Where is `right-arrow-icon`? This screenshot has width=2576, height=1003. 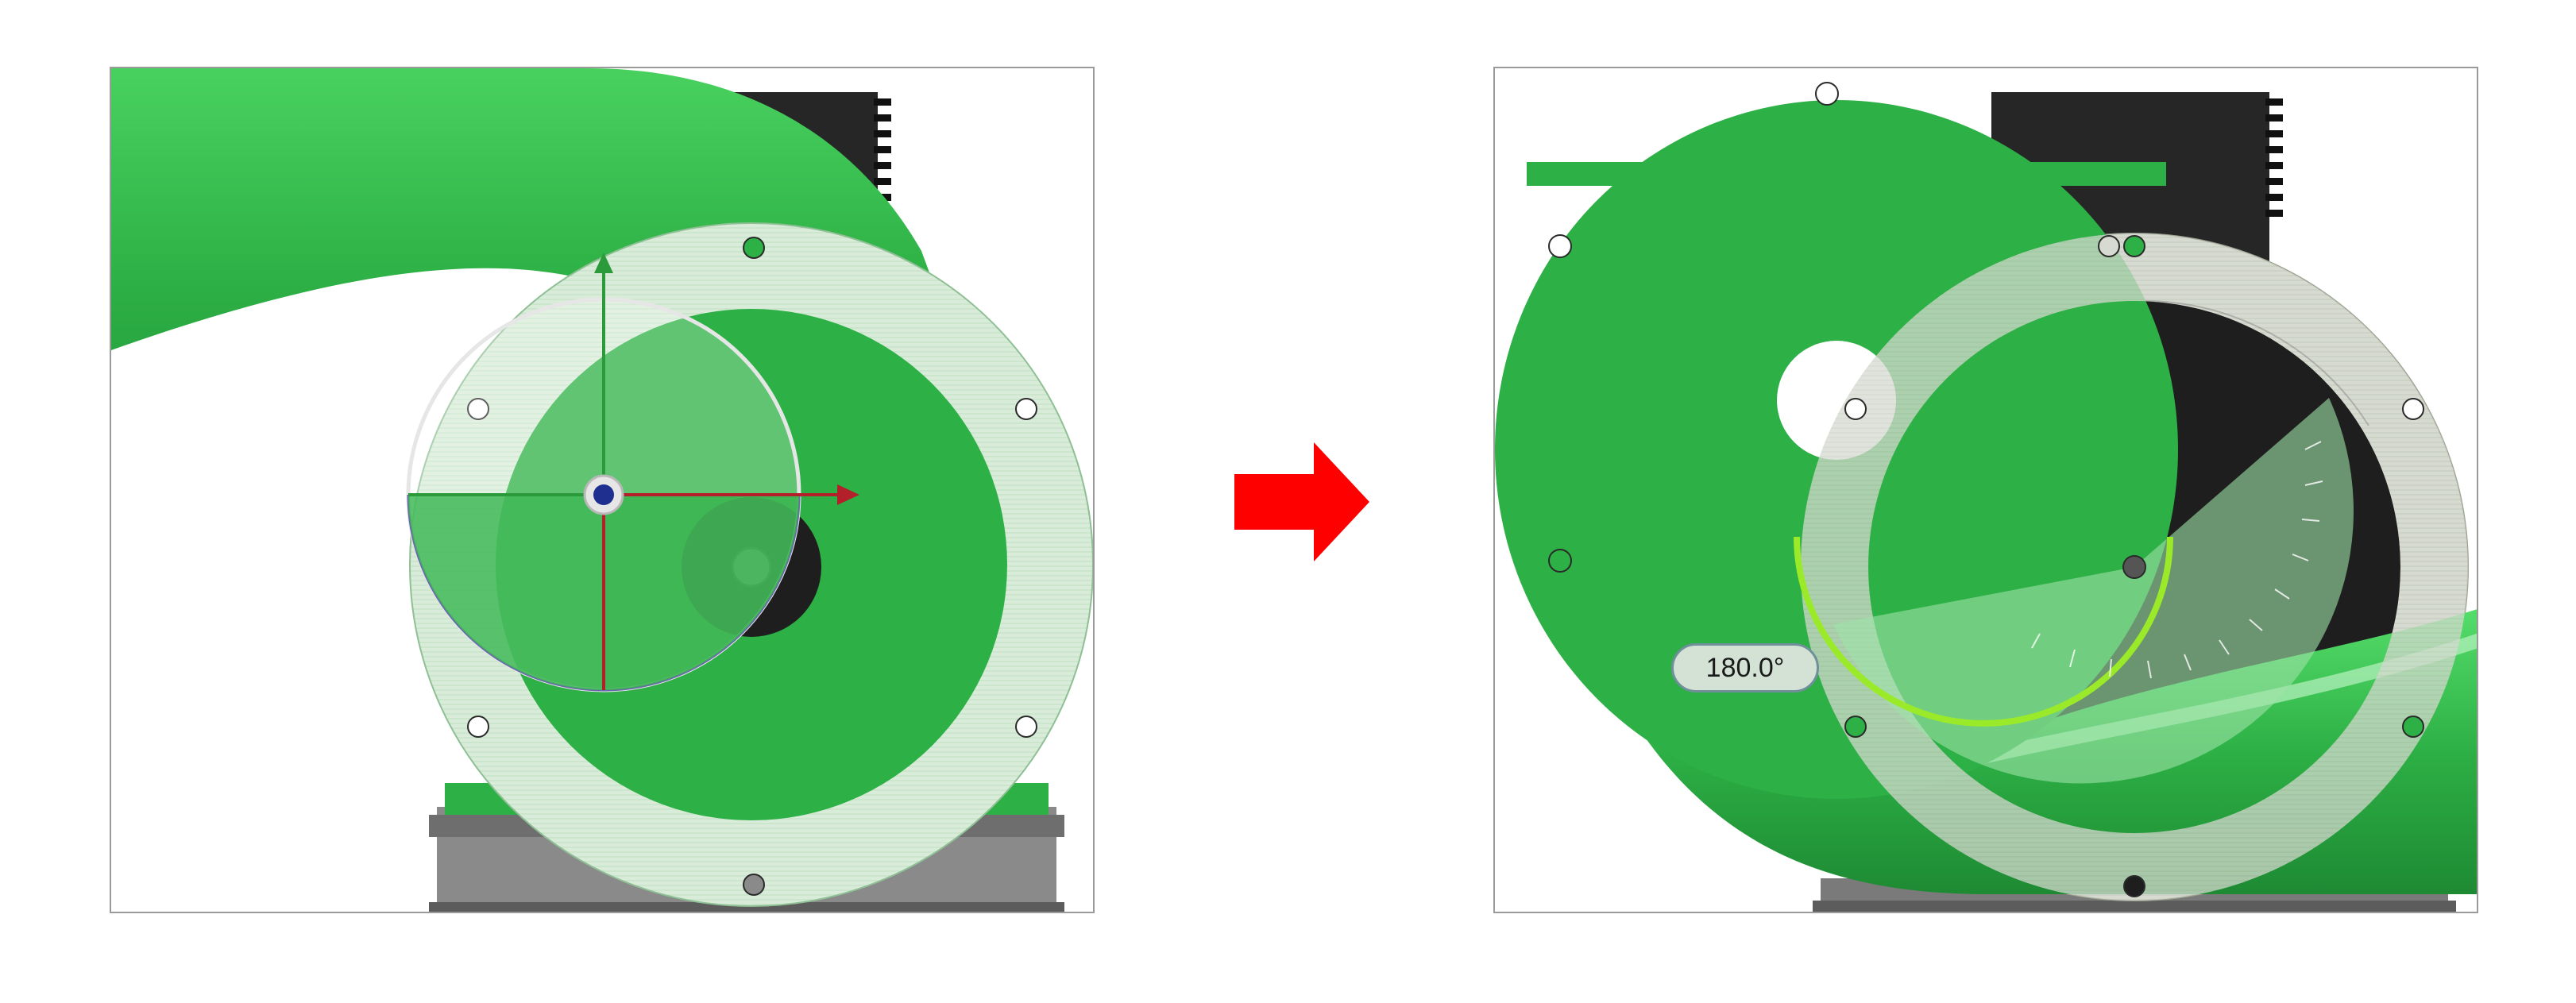 right-arrow-icon is located at coordinates (1301, 501).